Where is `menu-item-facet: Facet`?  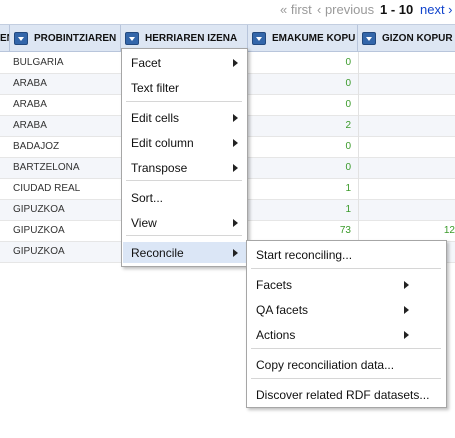 menu-item-facet: Facet is located at coordinates (185, 62).